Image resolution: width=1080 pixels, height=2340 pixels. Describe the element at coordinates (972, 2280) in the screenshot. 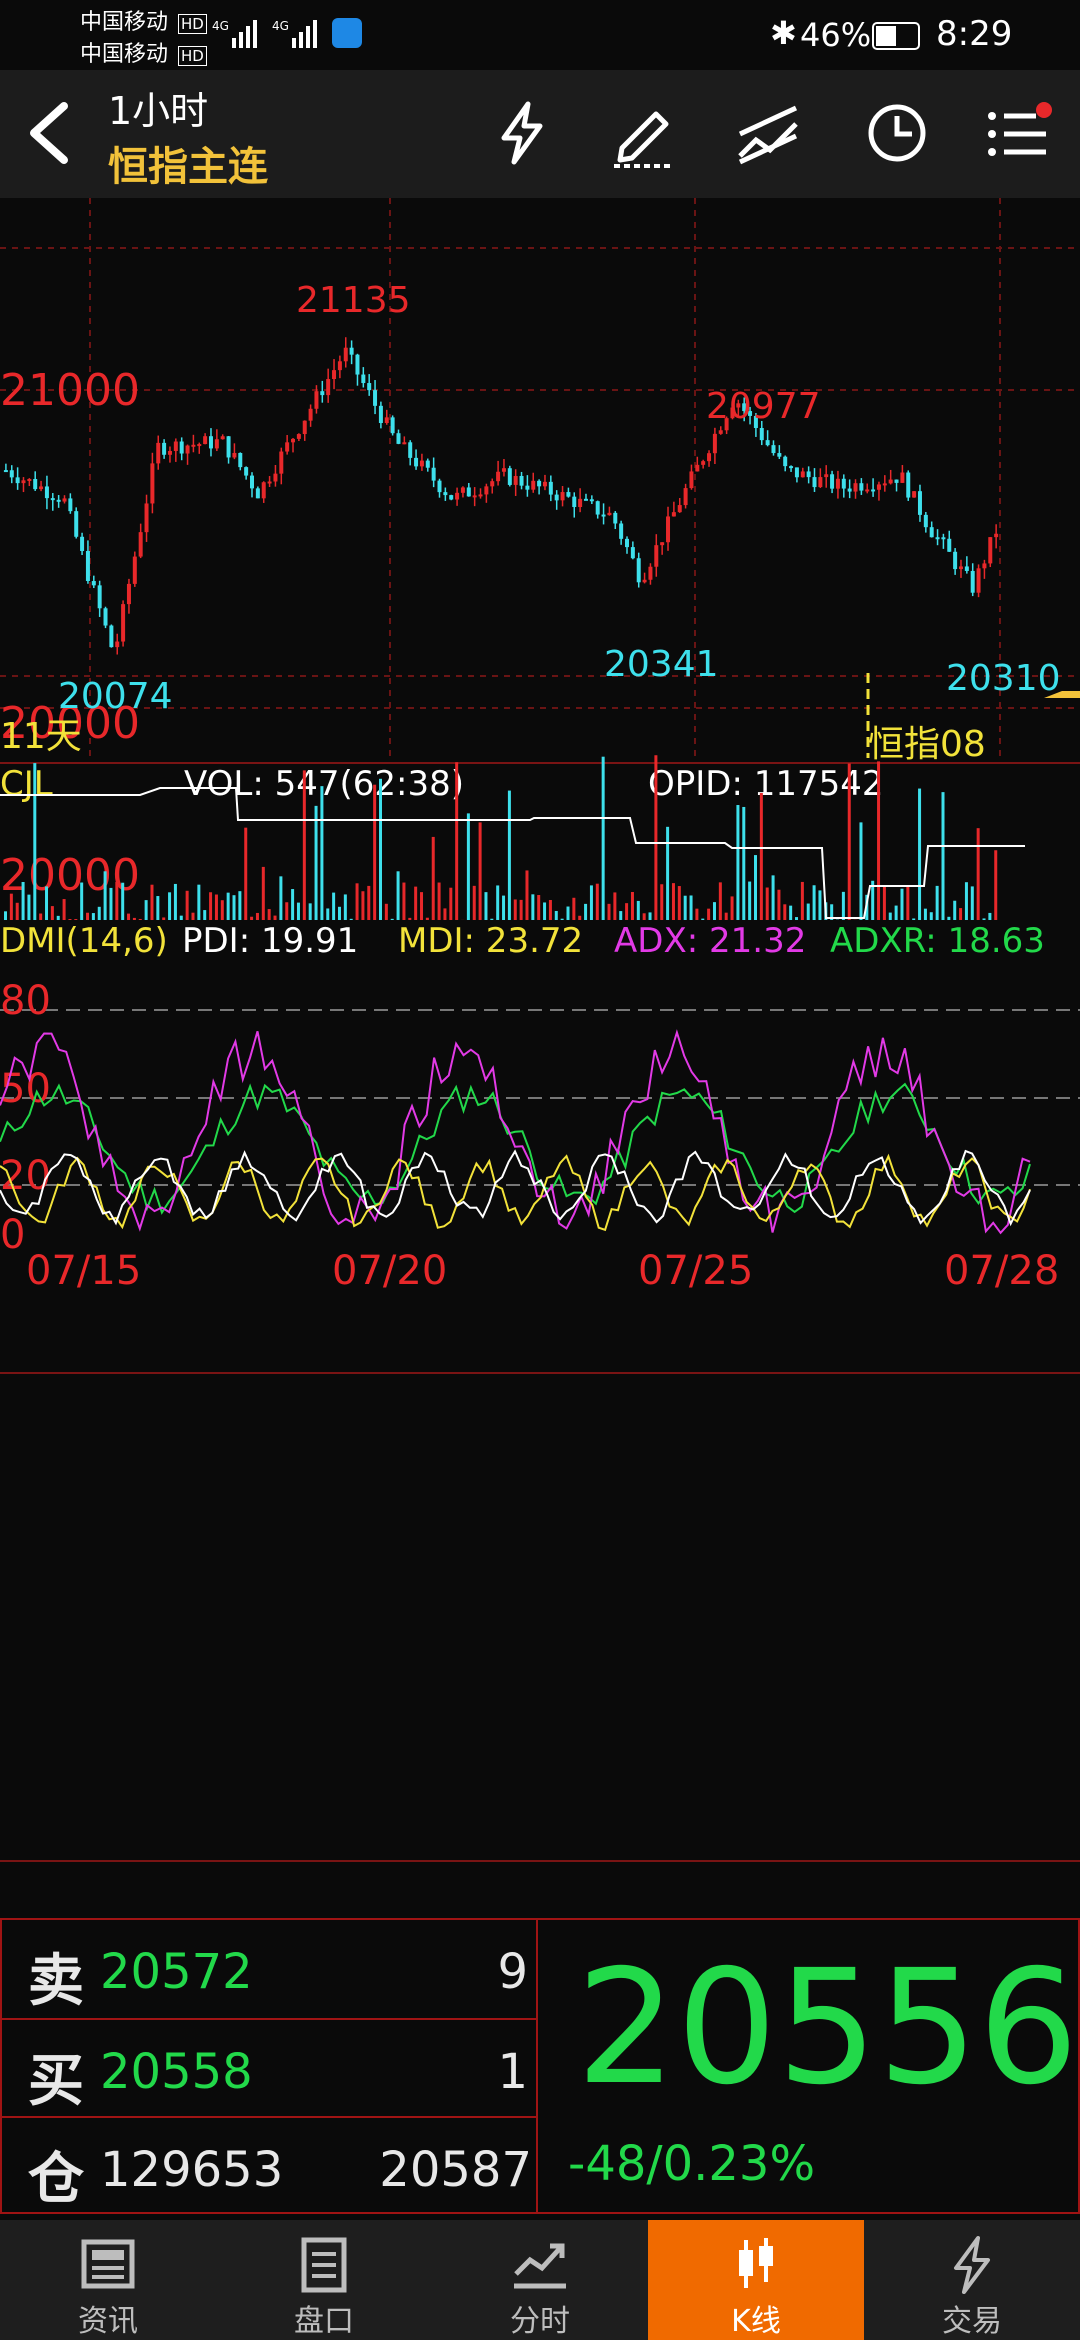

I see `tab-trade: 交易` at that location.